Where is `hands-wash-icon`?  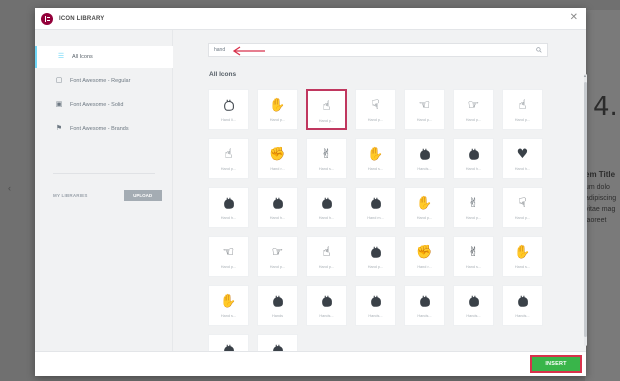
hands-wash-icon is located at coordinates (376, 301).